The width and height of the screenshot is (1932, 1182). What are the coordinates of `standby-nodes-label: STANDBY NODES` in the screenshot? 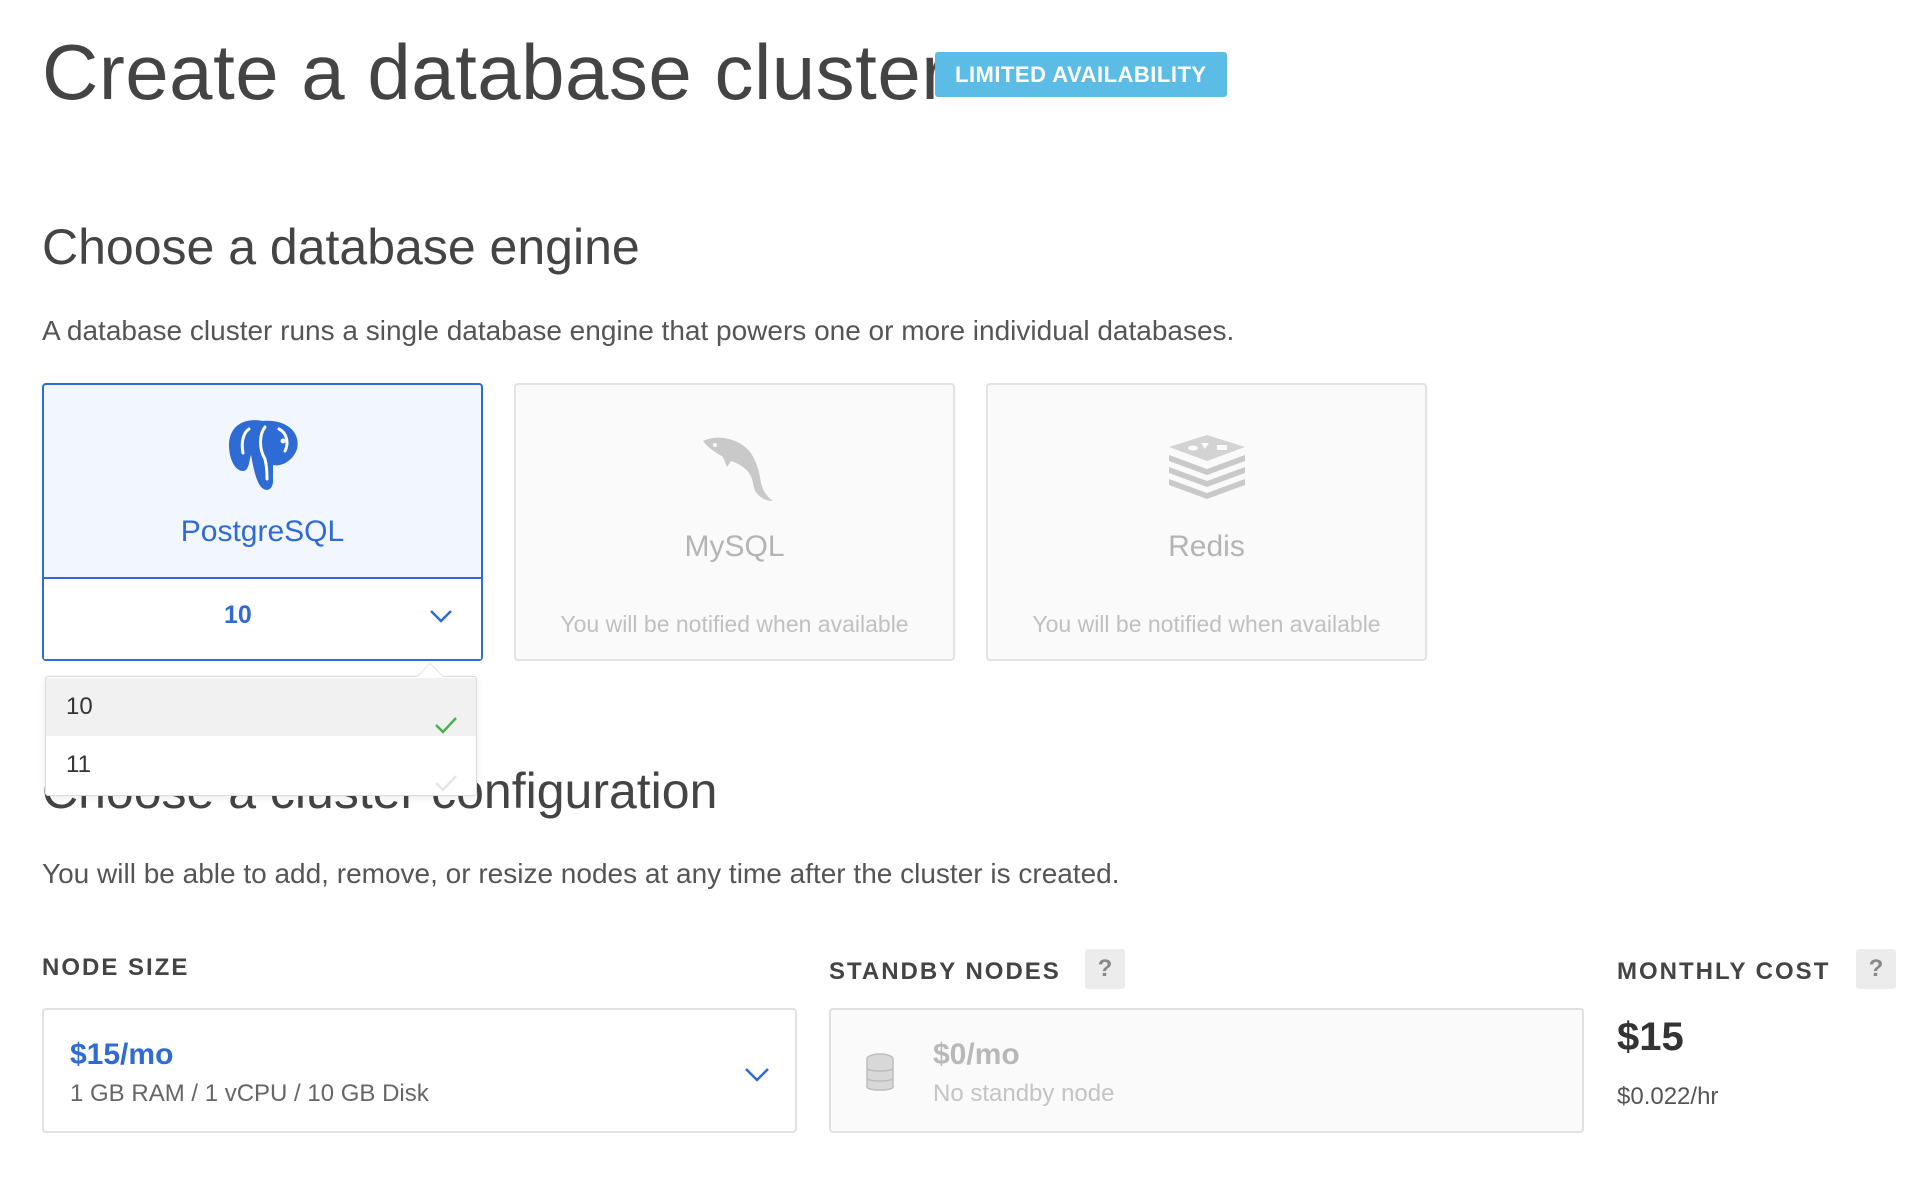 It's located at (945, 971).